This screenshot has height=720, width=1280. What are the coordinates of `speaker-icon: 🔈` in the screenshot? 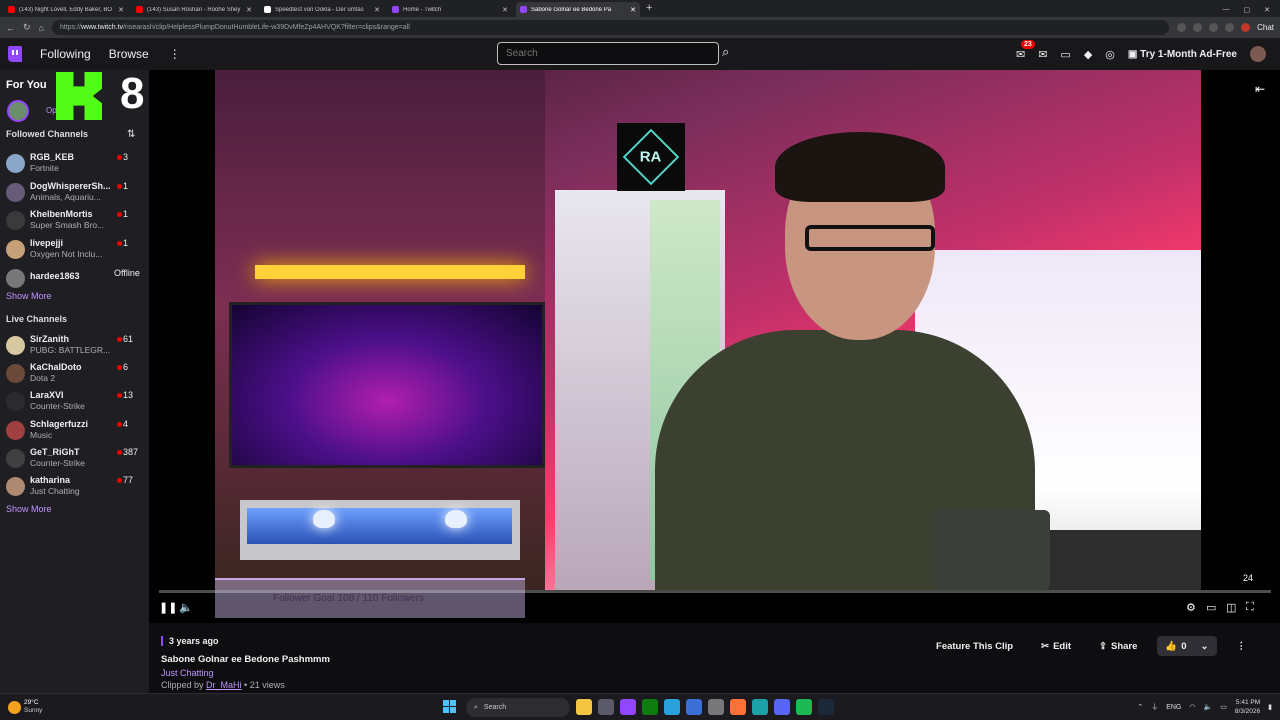 It's located at (1207, 707).